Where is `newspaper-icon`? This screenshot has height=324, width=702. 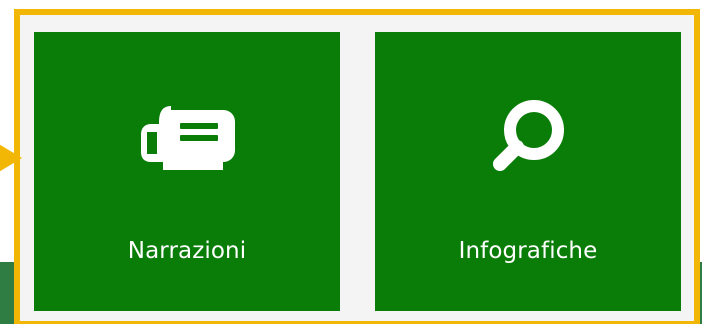 newspaper-icon is located at coordinates (187, 141).